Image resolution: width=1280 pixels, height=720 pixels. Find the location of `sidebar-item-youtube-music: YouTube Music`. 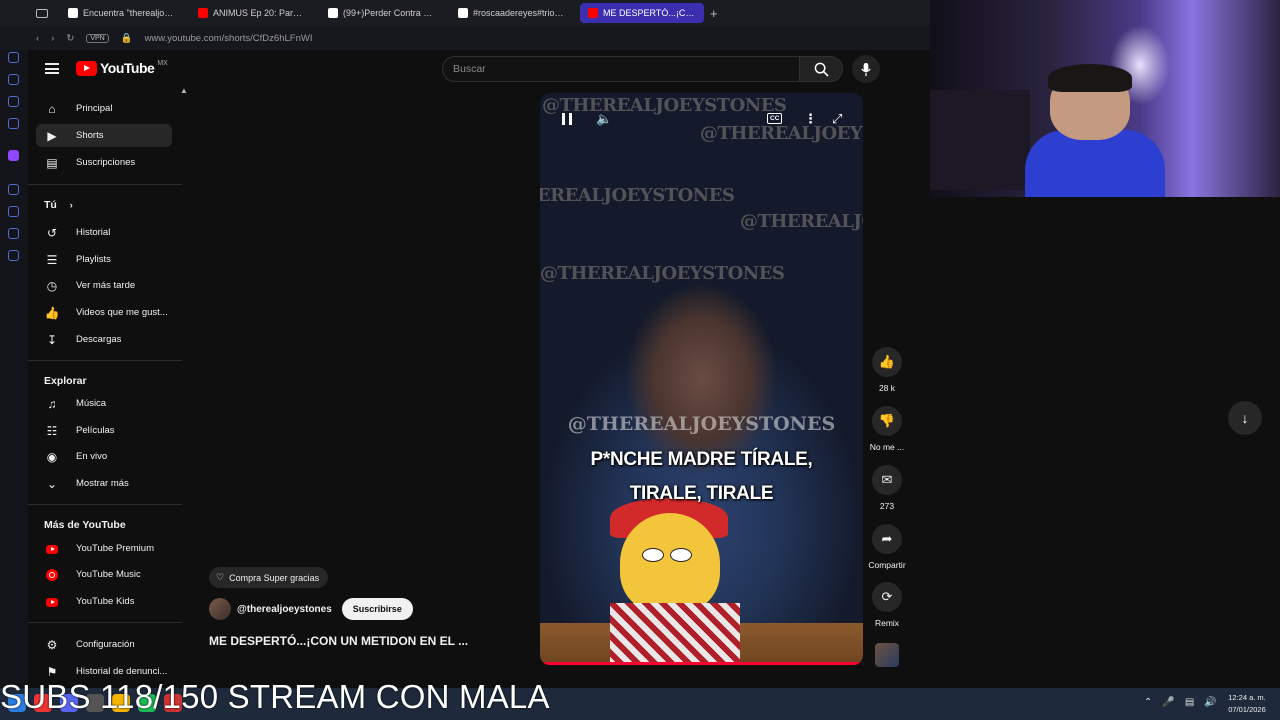

sidebar-item-youtube-music: YouTube Music is located at coordinates (104, 574).